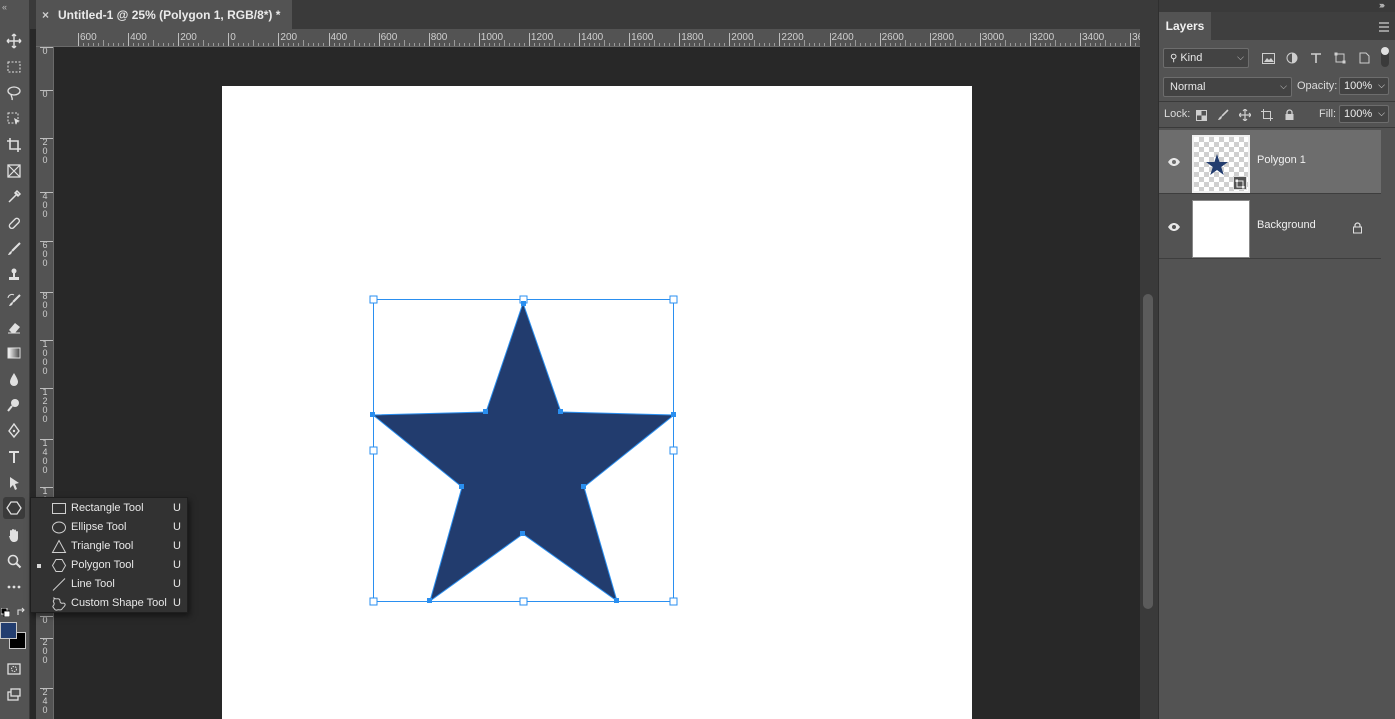  I want to click on blend-mode-select: Normal ⌵, so click(1227, 87).